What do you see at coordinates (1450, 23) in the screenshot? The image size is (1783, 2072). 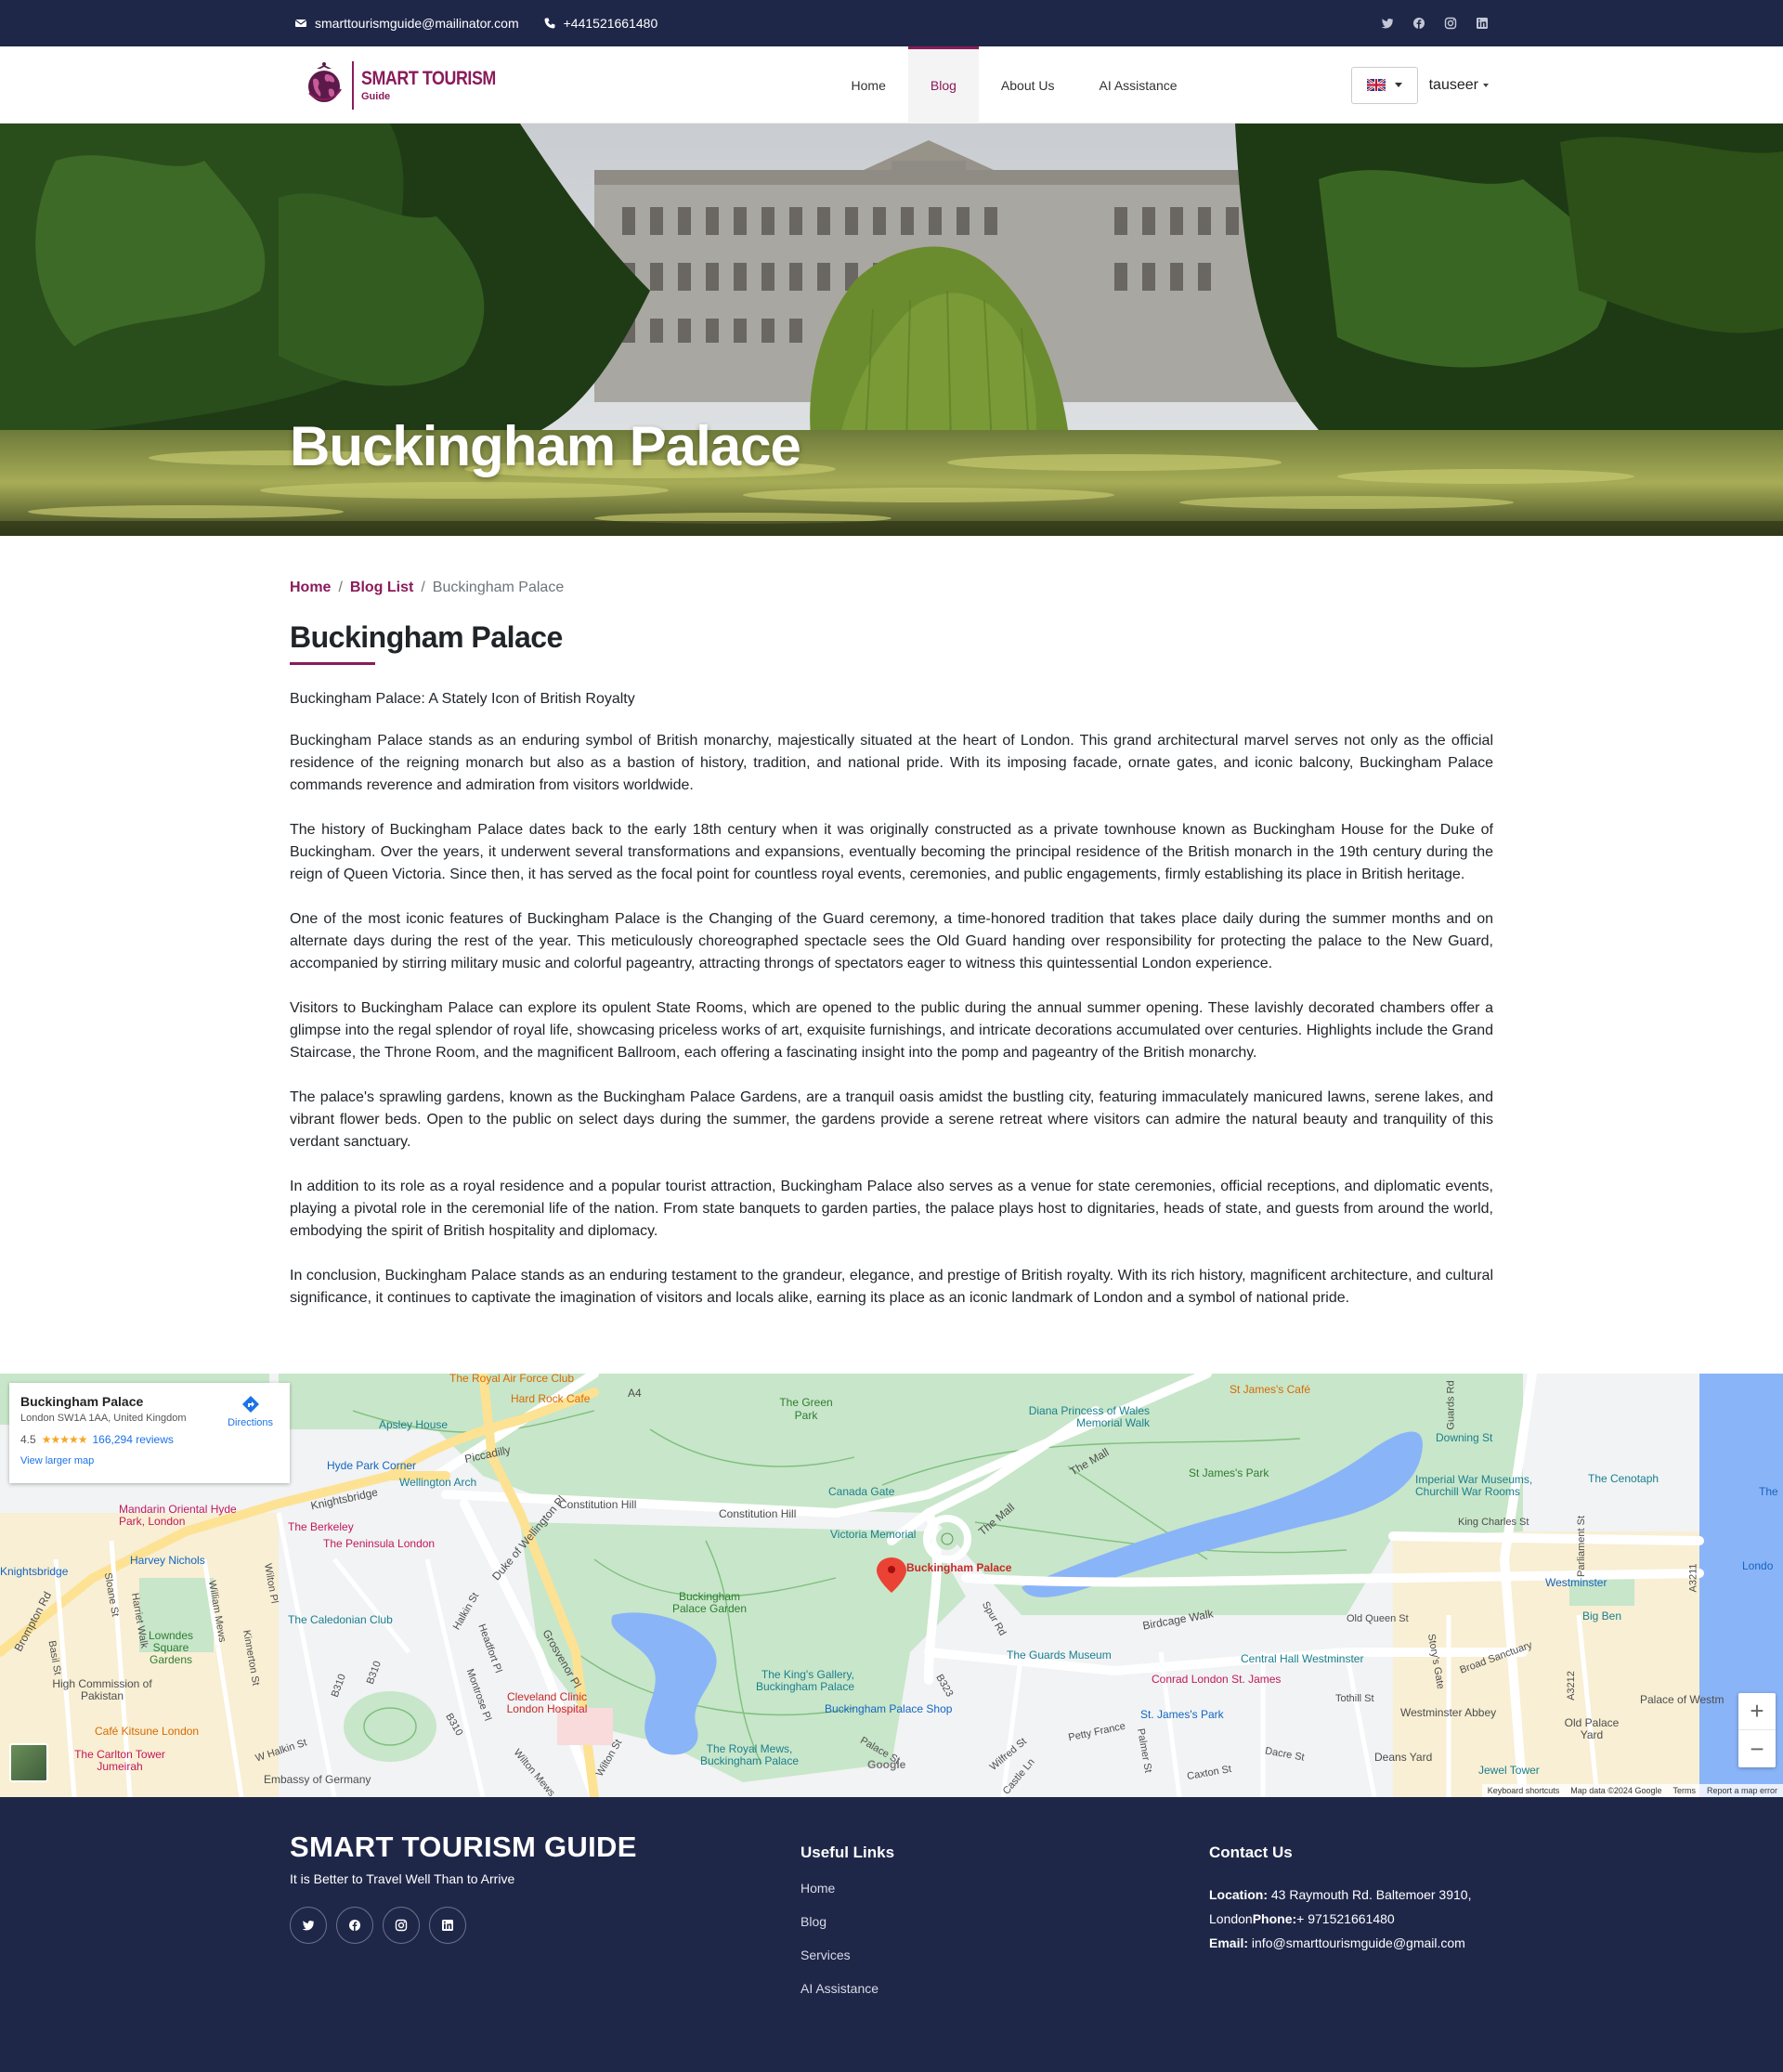 I see `instagram-icon` at bounding box center [1450, 23].